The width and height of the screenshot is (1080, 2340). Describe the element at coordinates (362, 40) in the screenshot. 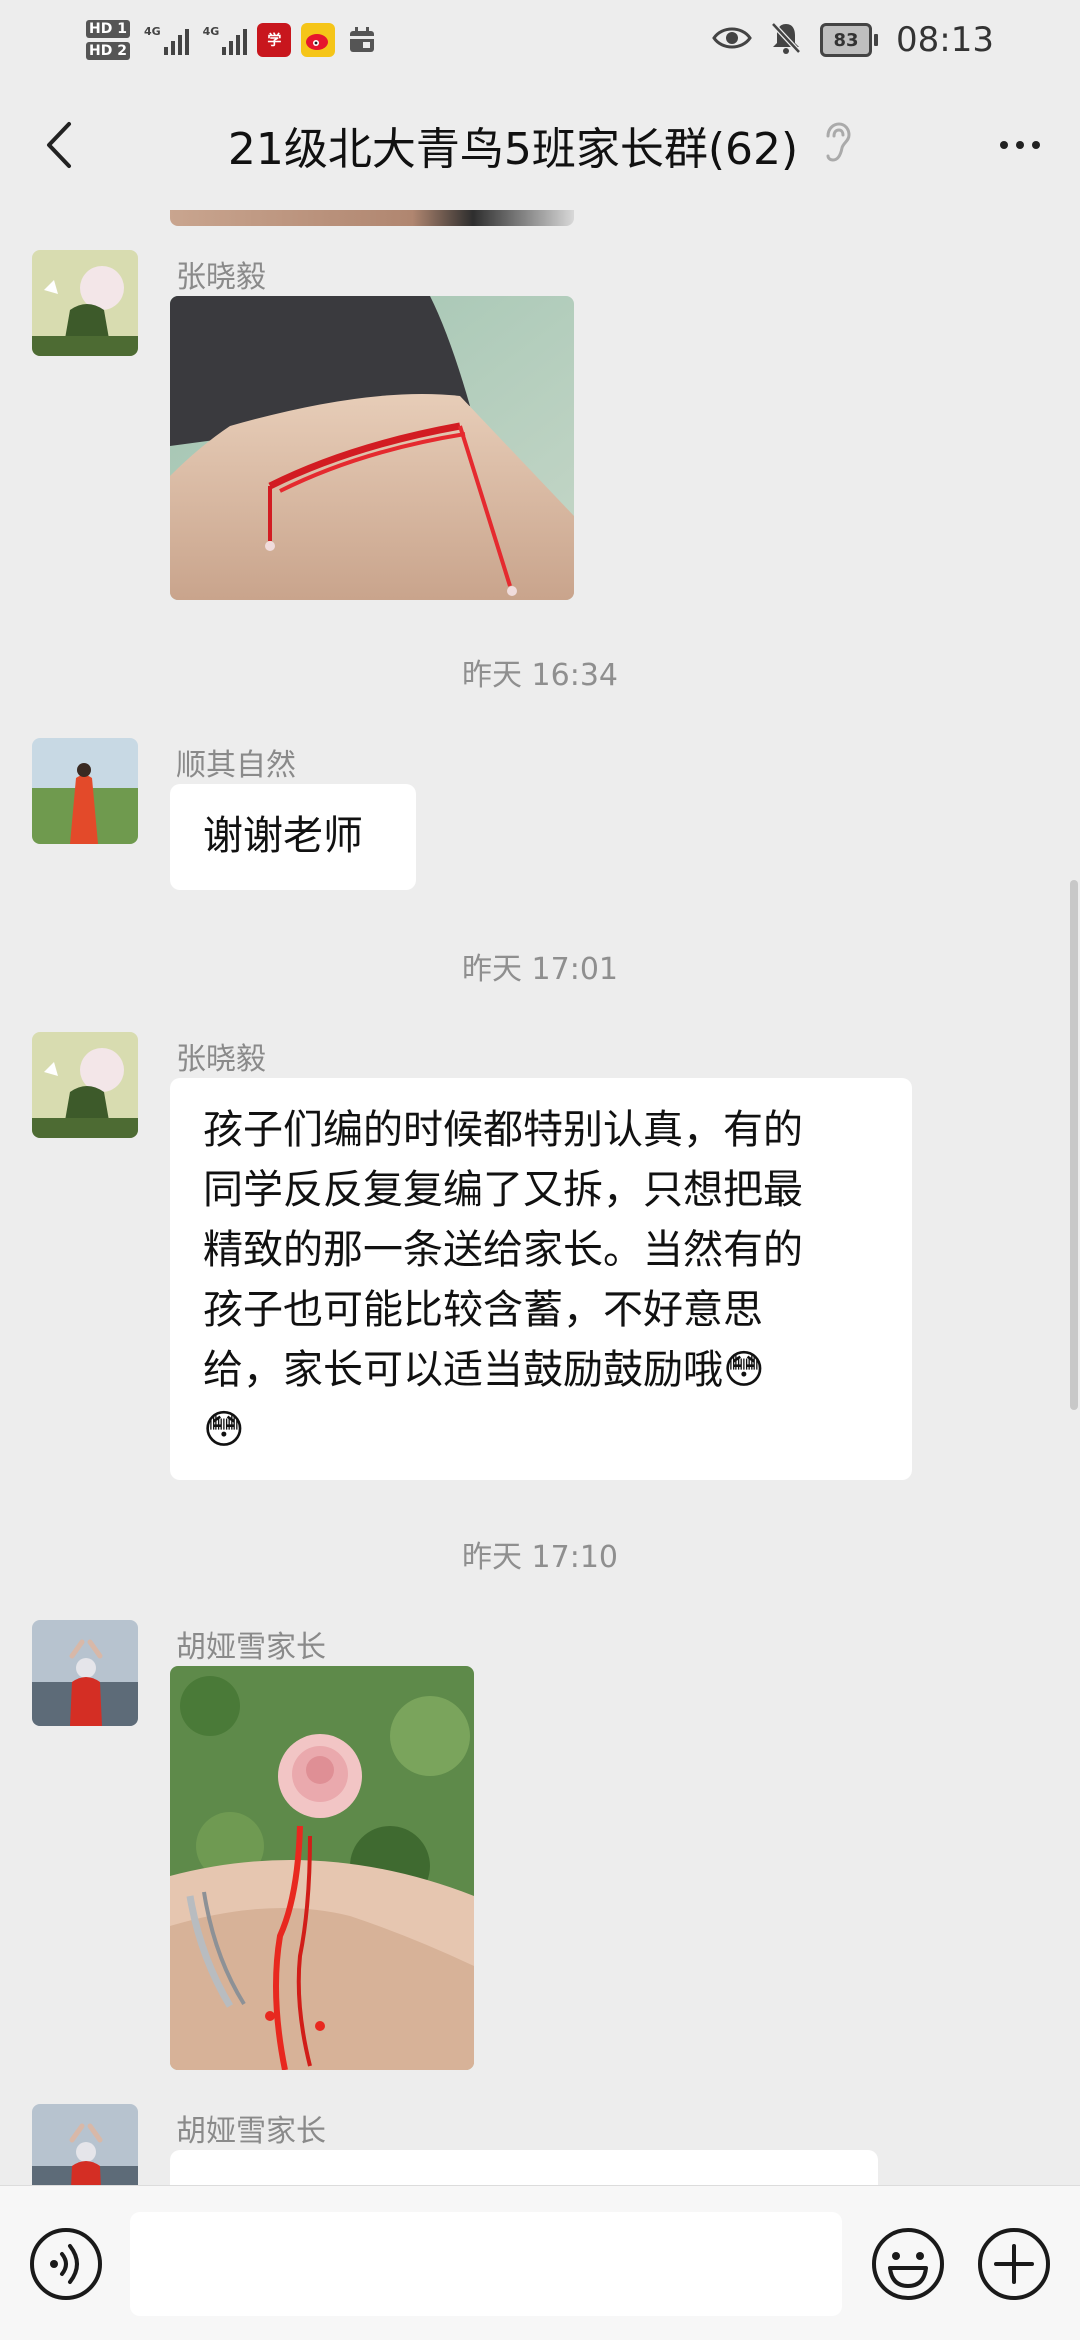

I see `calendar-icon` at that location.